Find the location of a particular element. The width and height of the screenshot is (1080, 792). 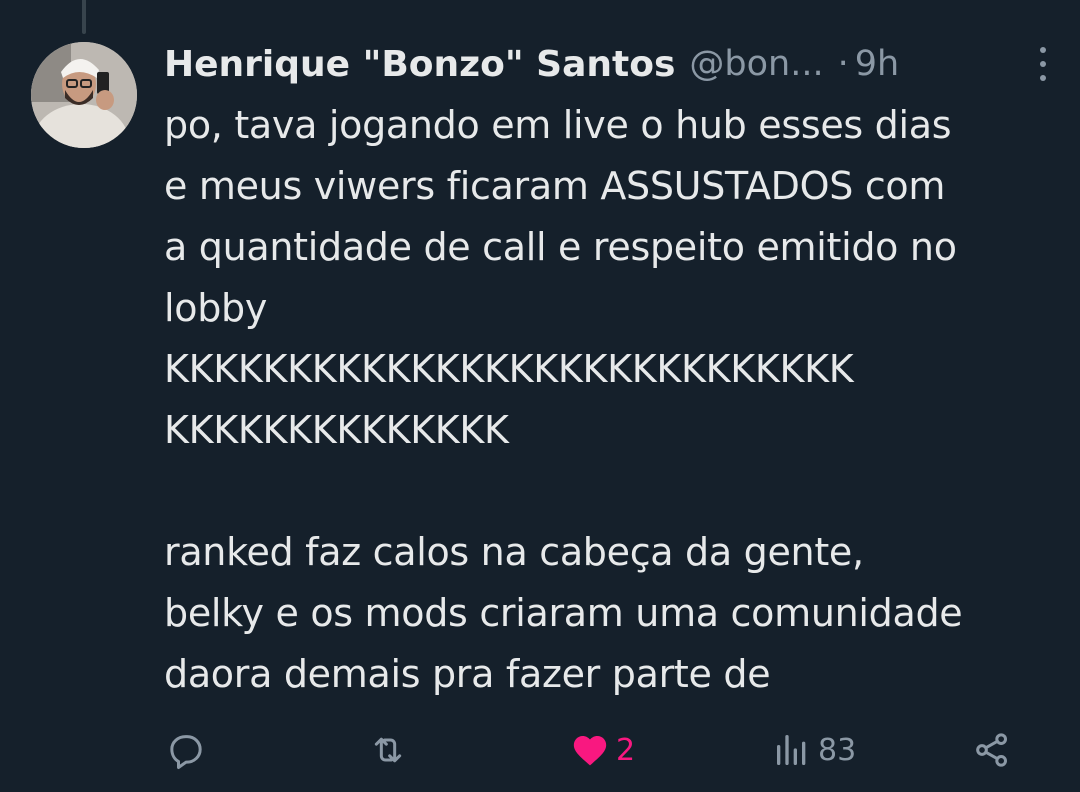

tweet-header: Henrique "Bonzo" Santos @bon... · 9h is located at coordinates (612, 64).